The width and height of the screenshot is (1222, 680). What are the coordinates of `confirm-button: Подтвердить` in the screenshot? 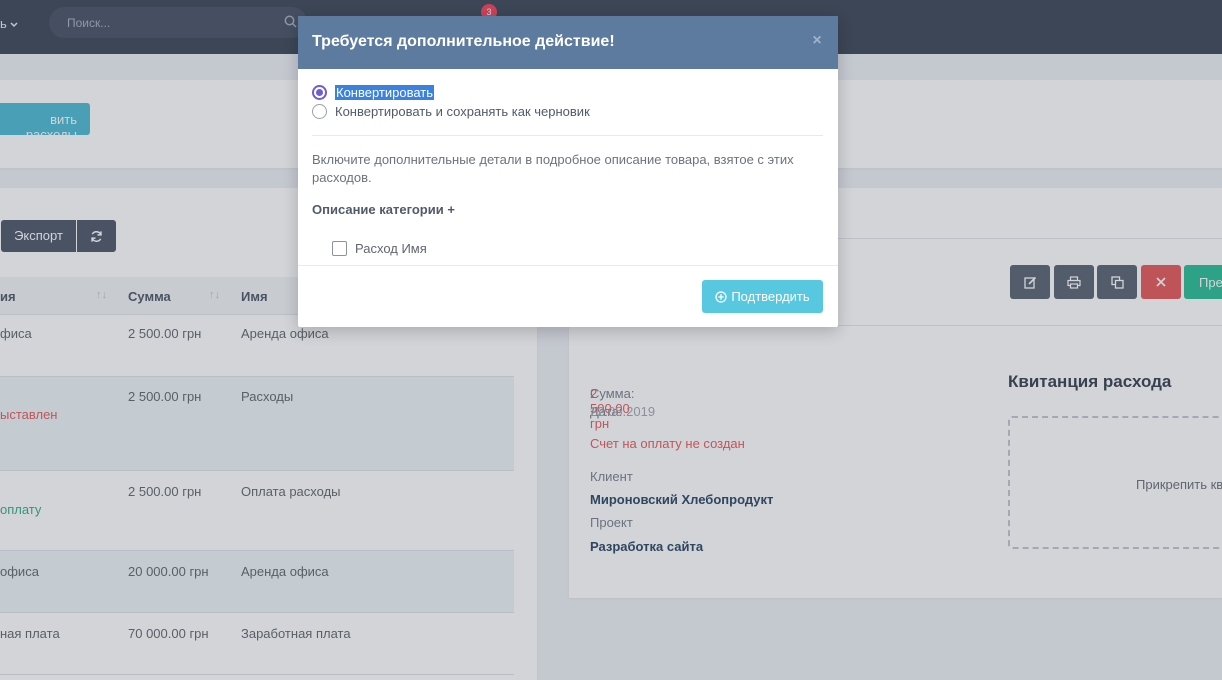 It's located at (762, 296).